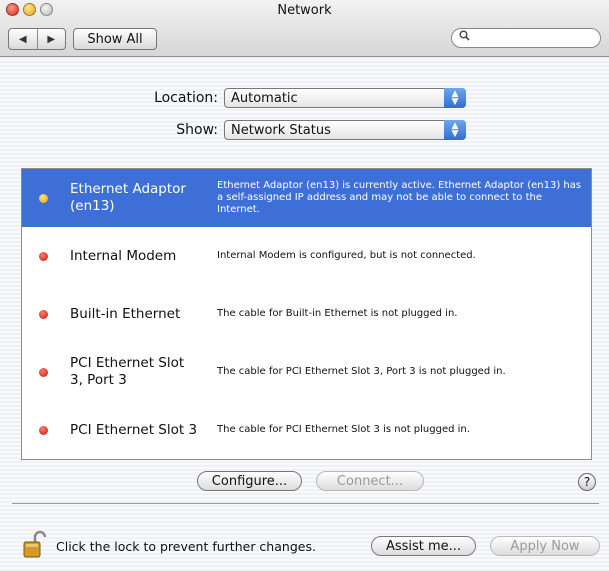 Image resolution: width=609 pixels, height=571 pixels. I want to click on service-name: Internal Modem, so click(123, 255).